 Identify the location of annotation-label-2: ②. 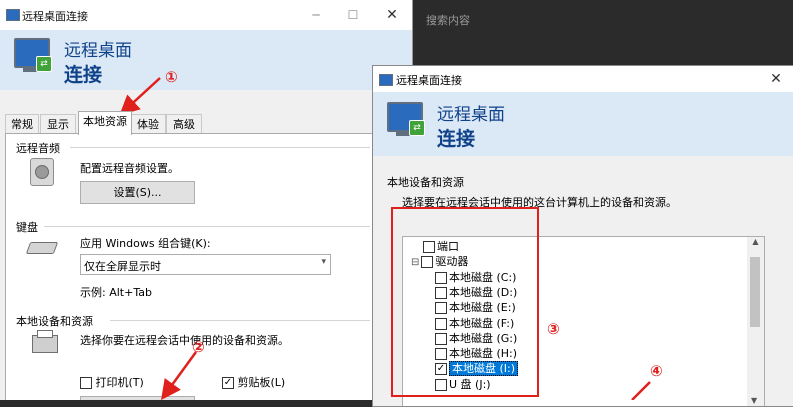
(198, 347).